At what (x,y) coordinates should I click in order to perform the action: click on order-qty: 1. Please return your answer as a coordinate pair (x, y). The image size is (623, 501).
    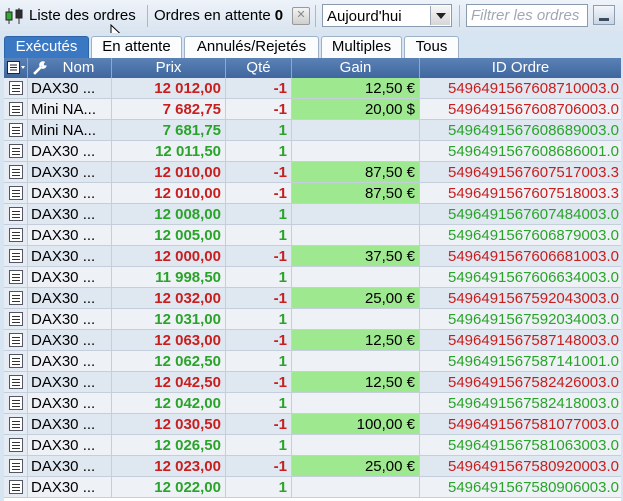
    Looking at the image, I should click on (259, 214).